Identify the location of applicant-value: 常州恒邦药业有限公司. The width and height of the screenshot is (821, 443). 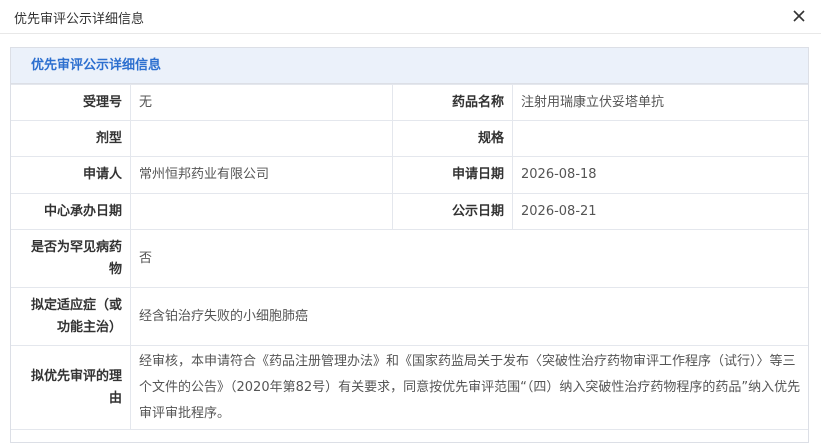
(261, 175).